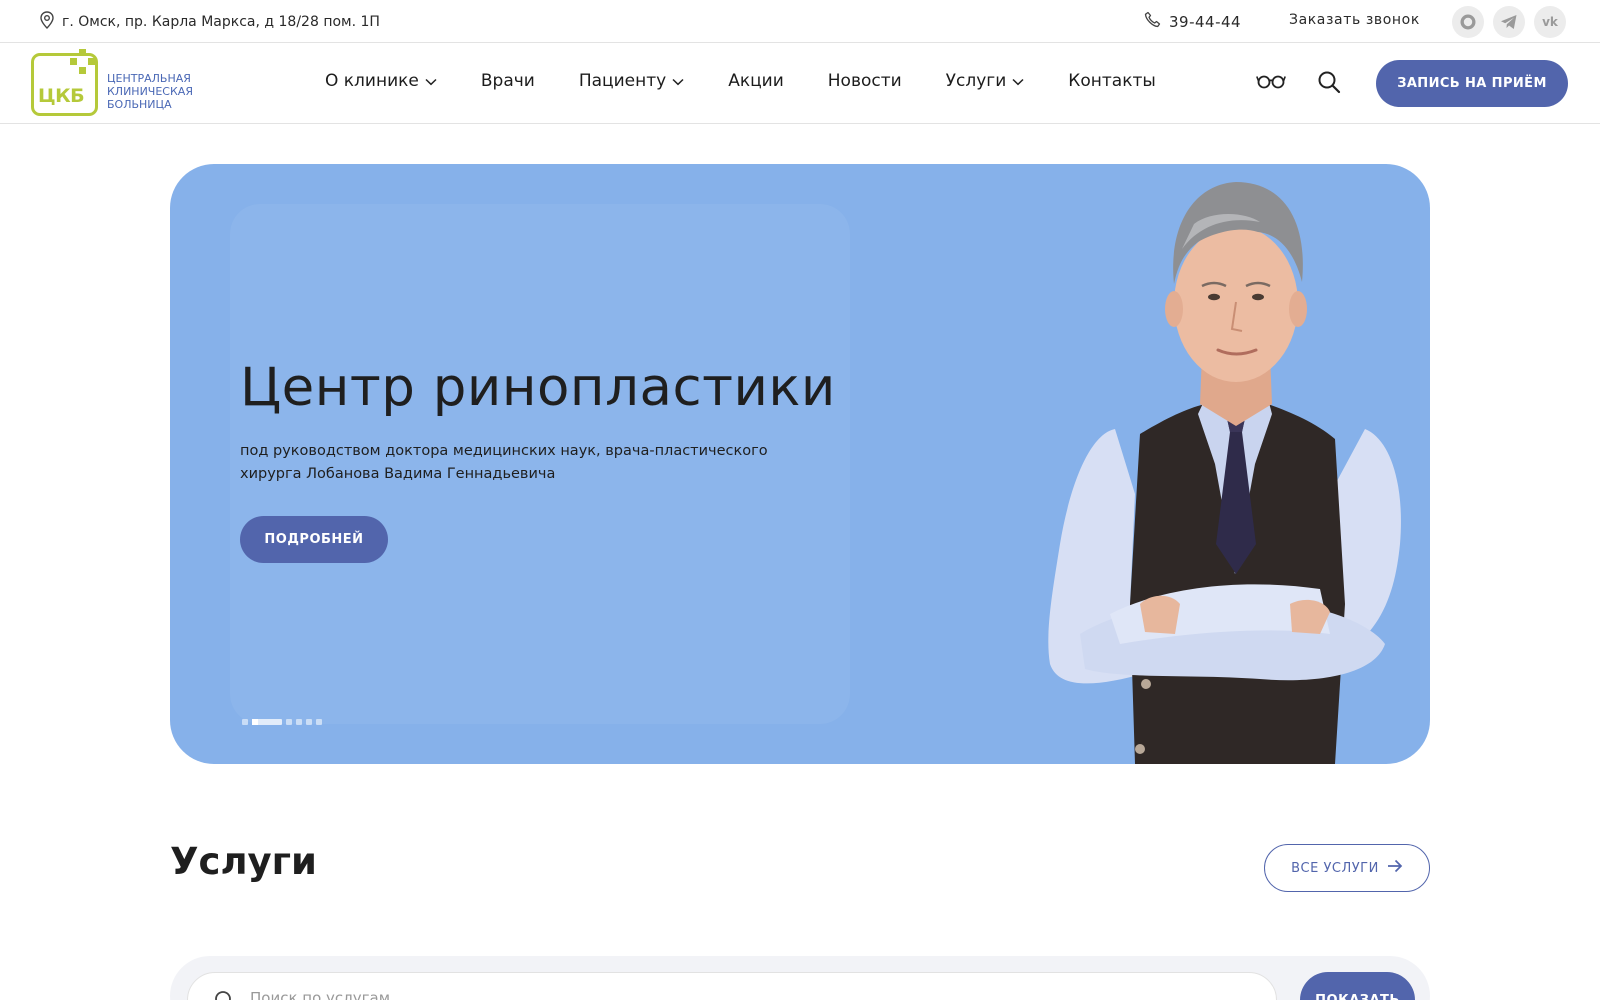 The image size is (1600, 1000). I want to click on logo-line: КЛИНИЧЕСКАЯ, so click(150, 91).